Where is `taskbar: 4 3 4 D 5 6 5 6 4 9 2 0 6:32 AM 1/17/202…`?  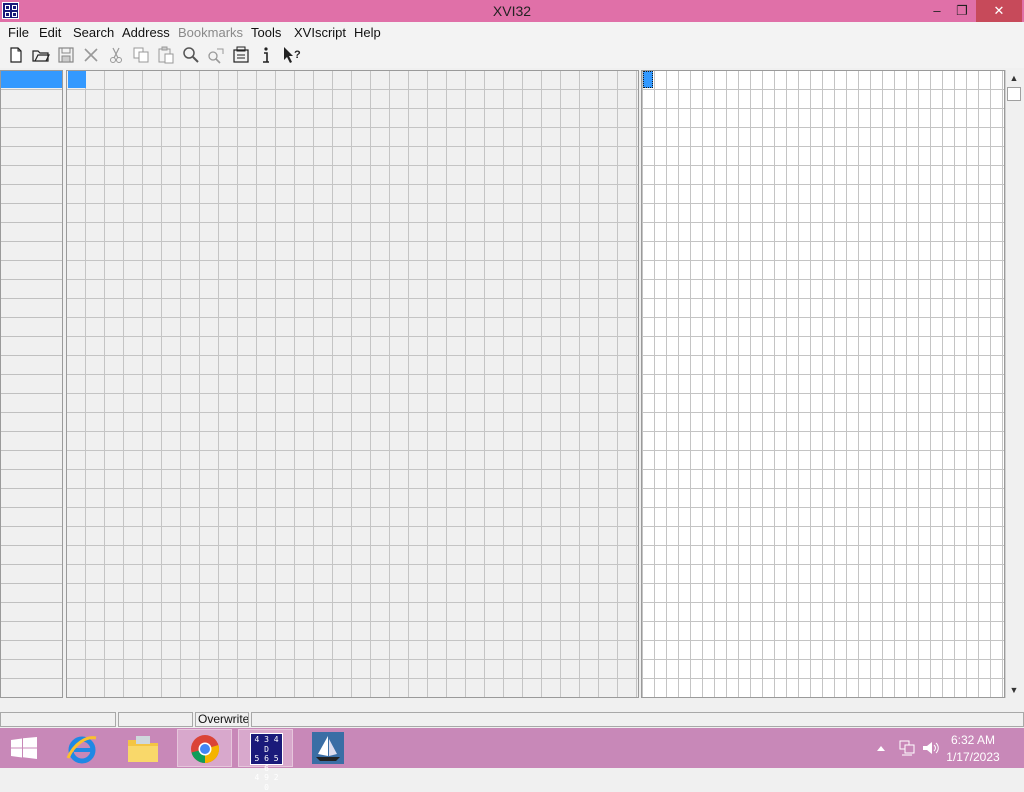 taskbar: 4 3 4 D 5 6 5 6 4 9 2 0 6:32 AM 1/17/202… is located at coordinates (512, 760).